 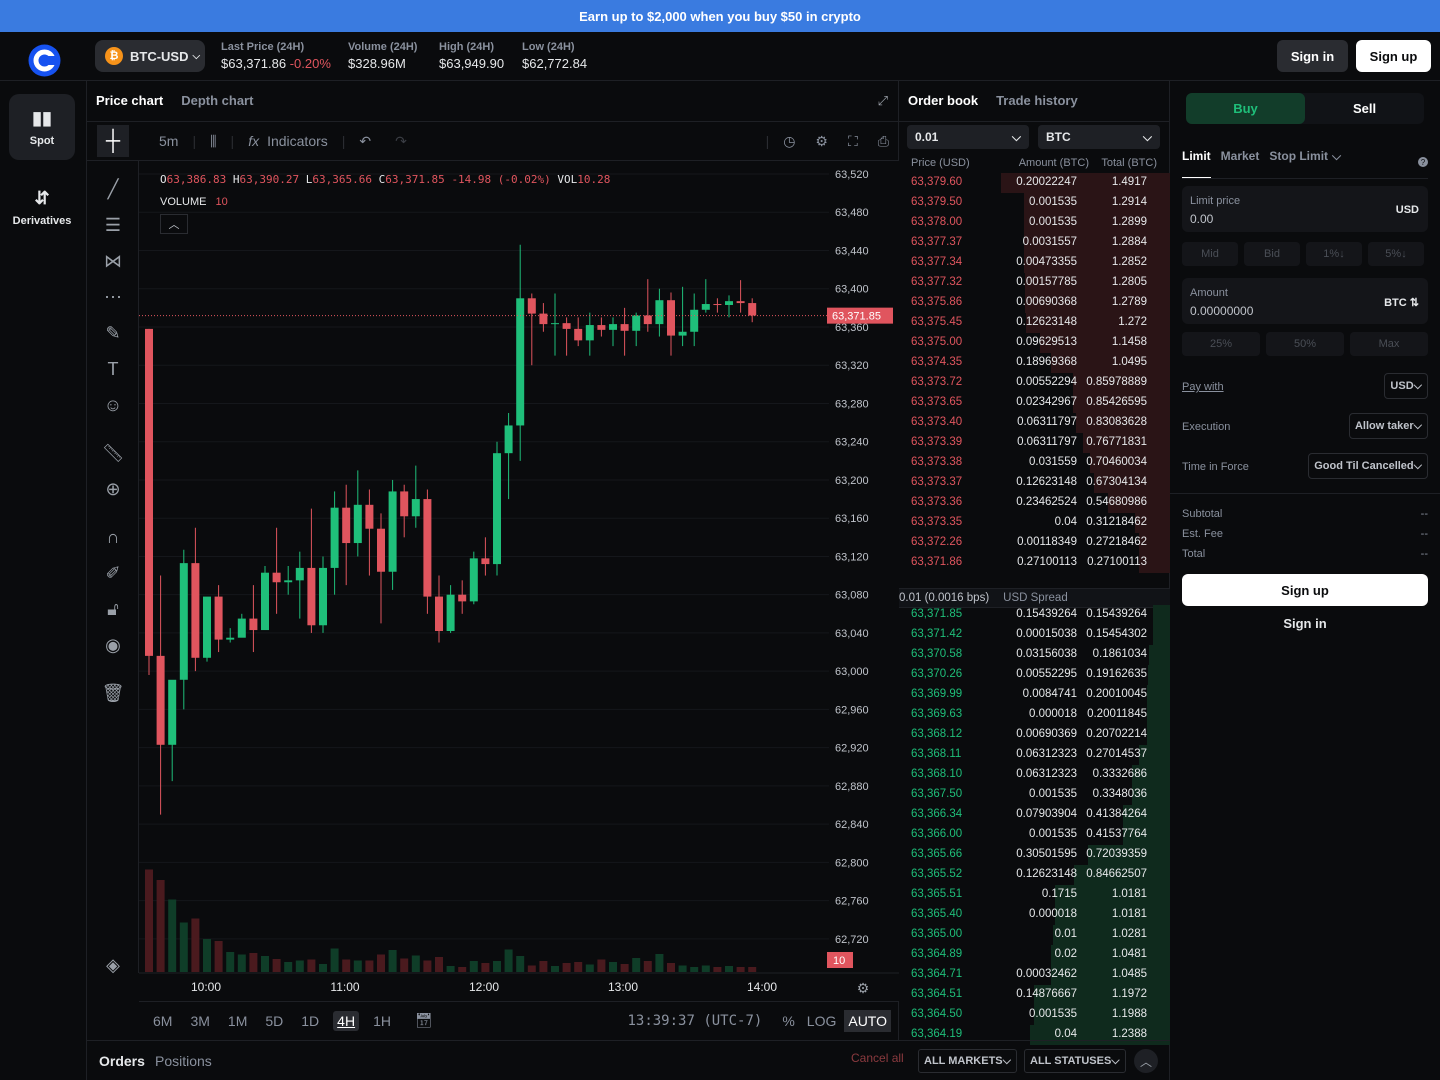 I want to click on trade-signup-button: Sign up, so click(x=1305, y=590).